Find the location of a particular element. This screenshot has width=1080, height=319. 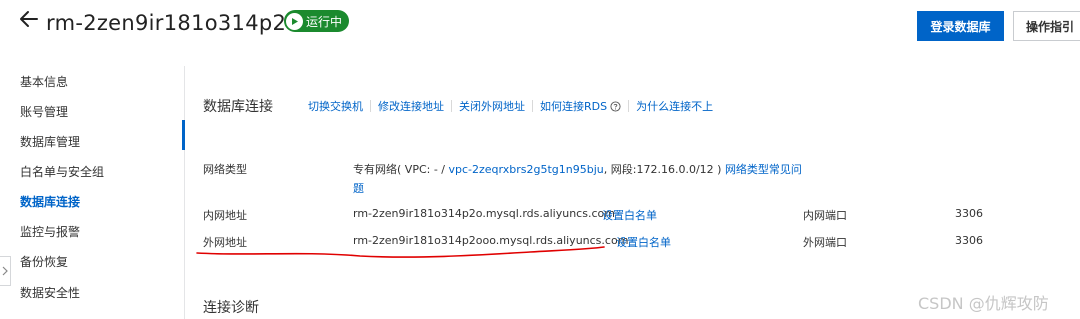

sidebar-item-databases: 数据库管理 is located at coordinates (50, 142).